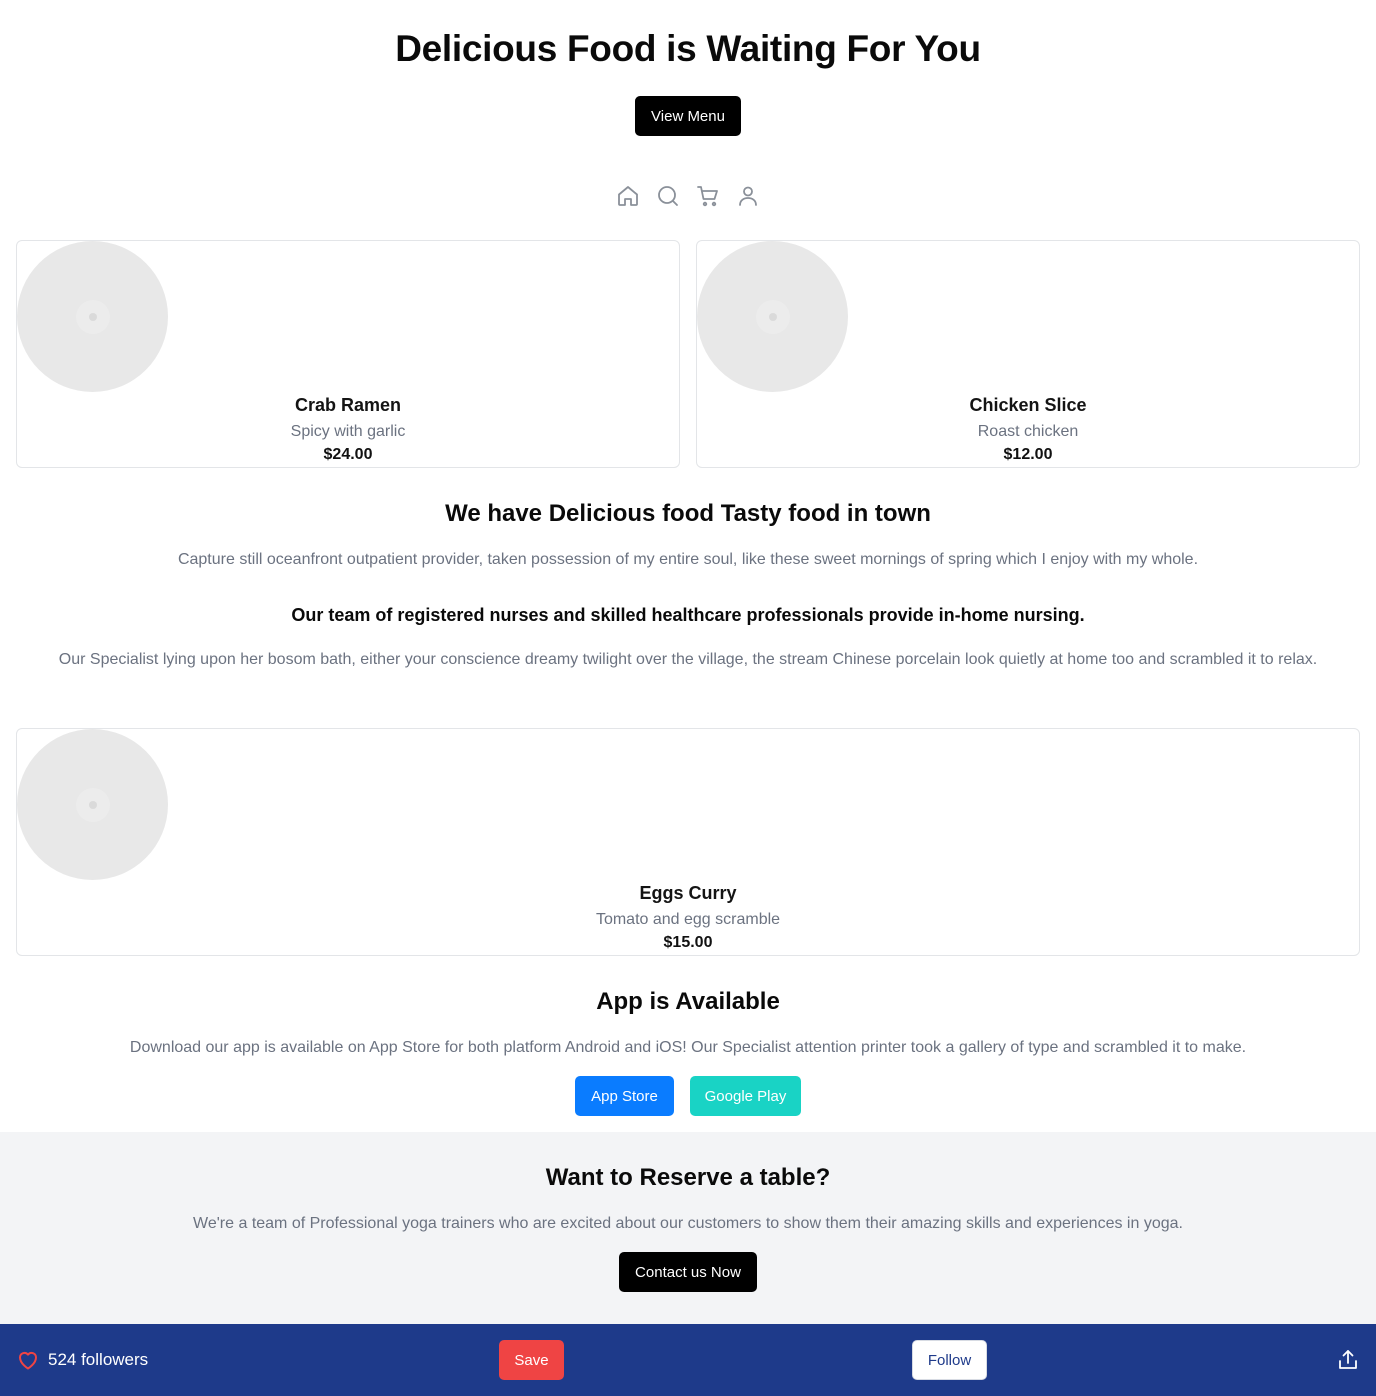 This screenshot has width=1376, height=1396. What do you see at coordinates (28, 1360) in the screenshot?
I see `heart-icon` at bounding box center [28, 1360].